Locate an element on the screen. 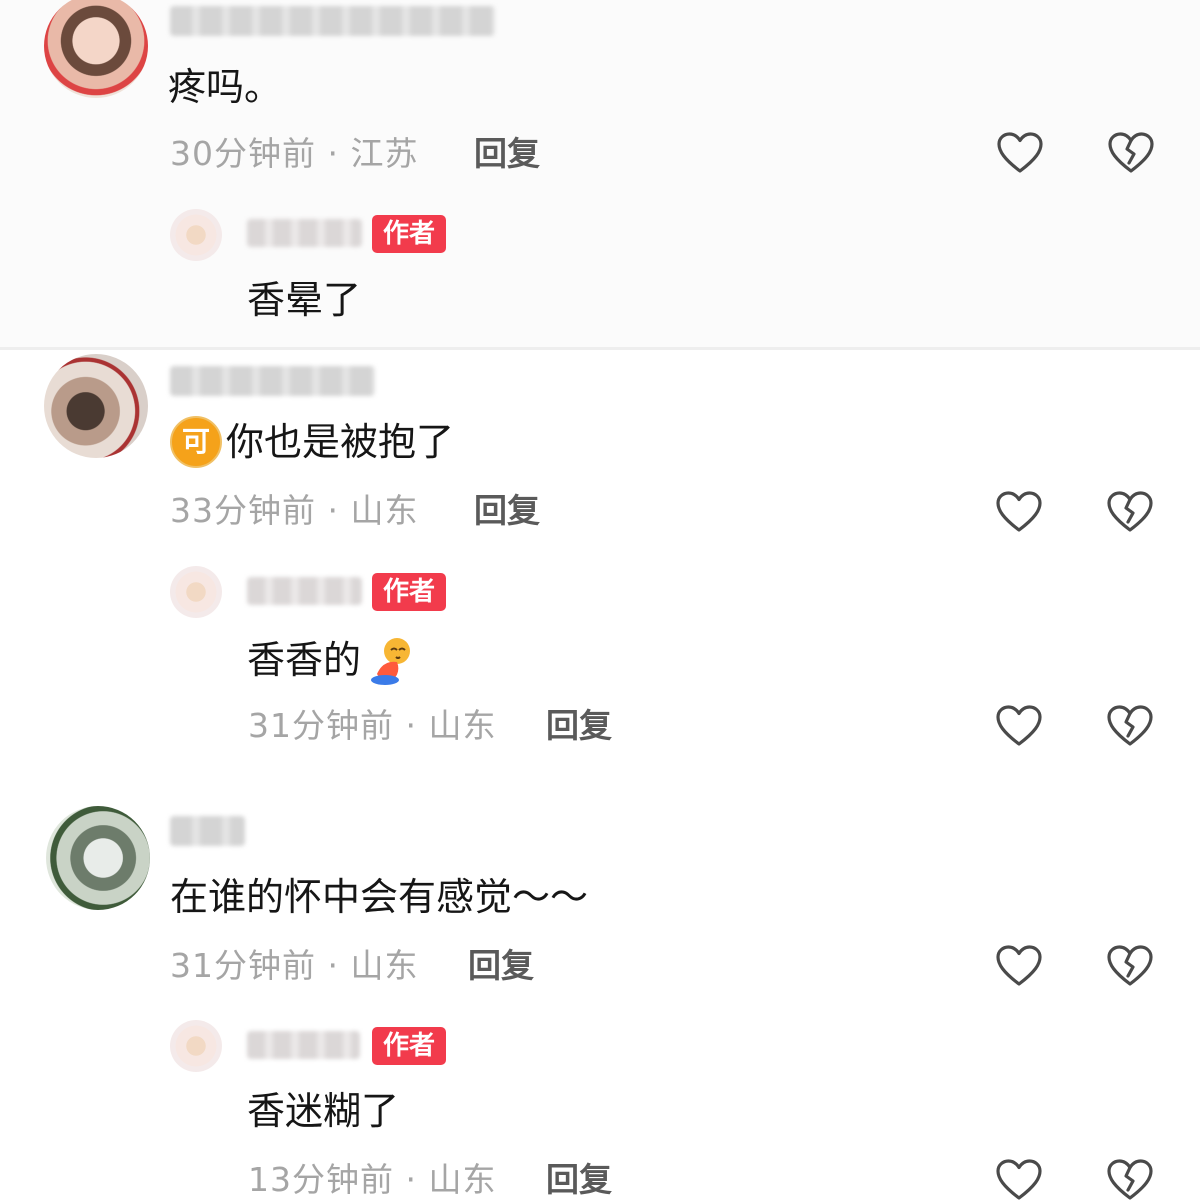 The image size is (1200, 1200). ke-badge-icon: 可 is located at coordinates (196, 442).